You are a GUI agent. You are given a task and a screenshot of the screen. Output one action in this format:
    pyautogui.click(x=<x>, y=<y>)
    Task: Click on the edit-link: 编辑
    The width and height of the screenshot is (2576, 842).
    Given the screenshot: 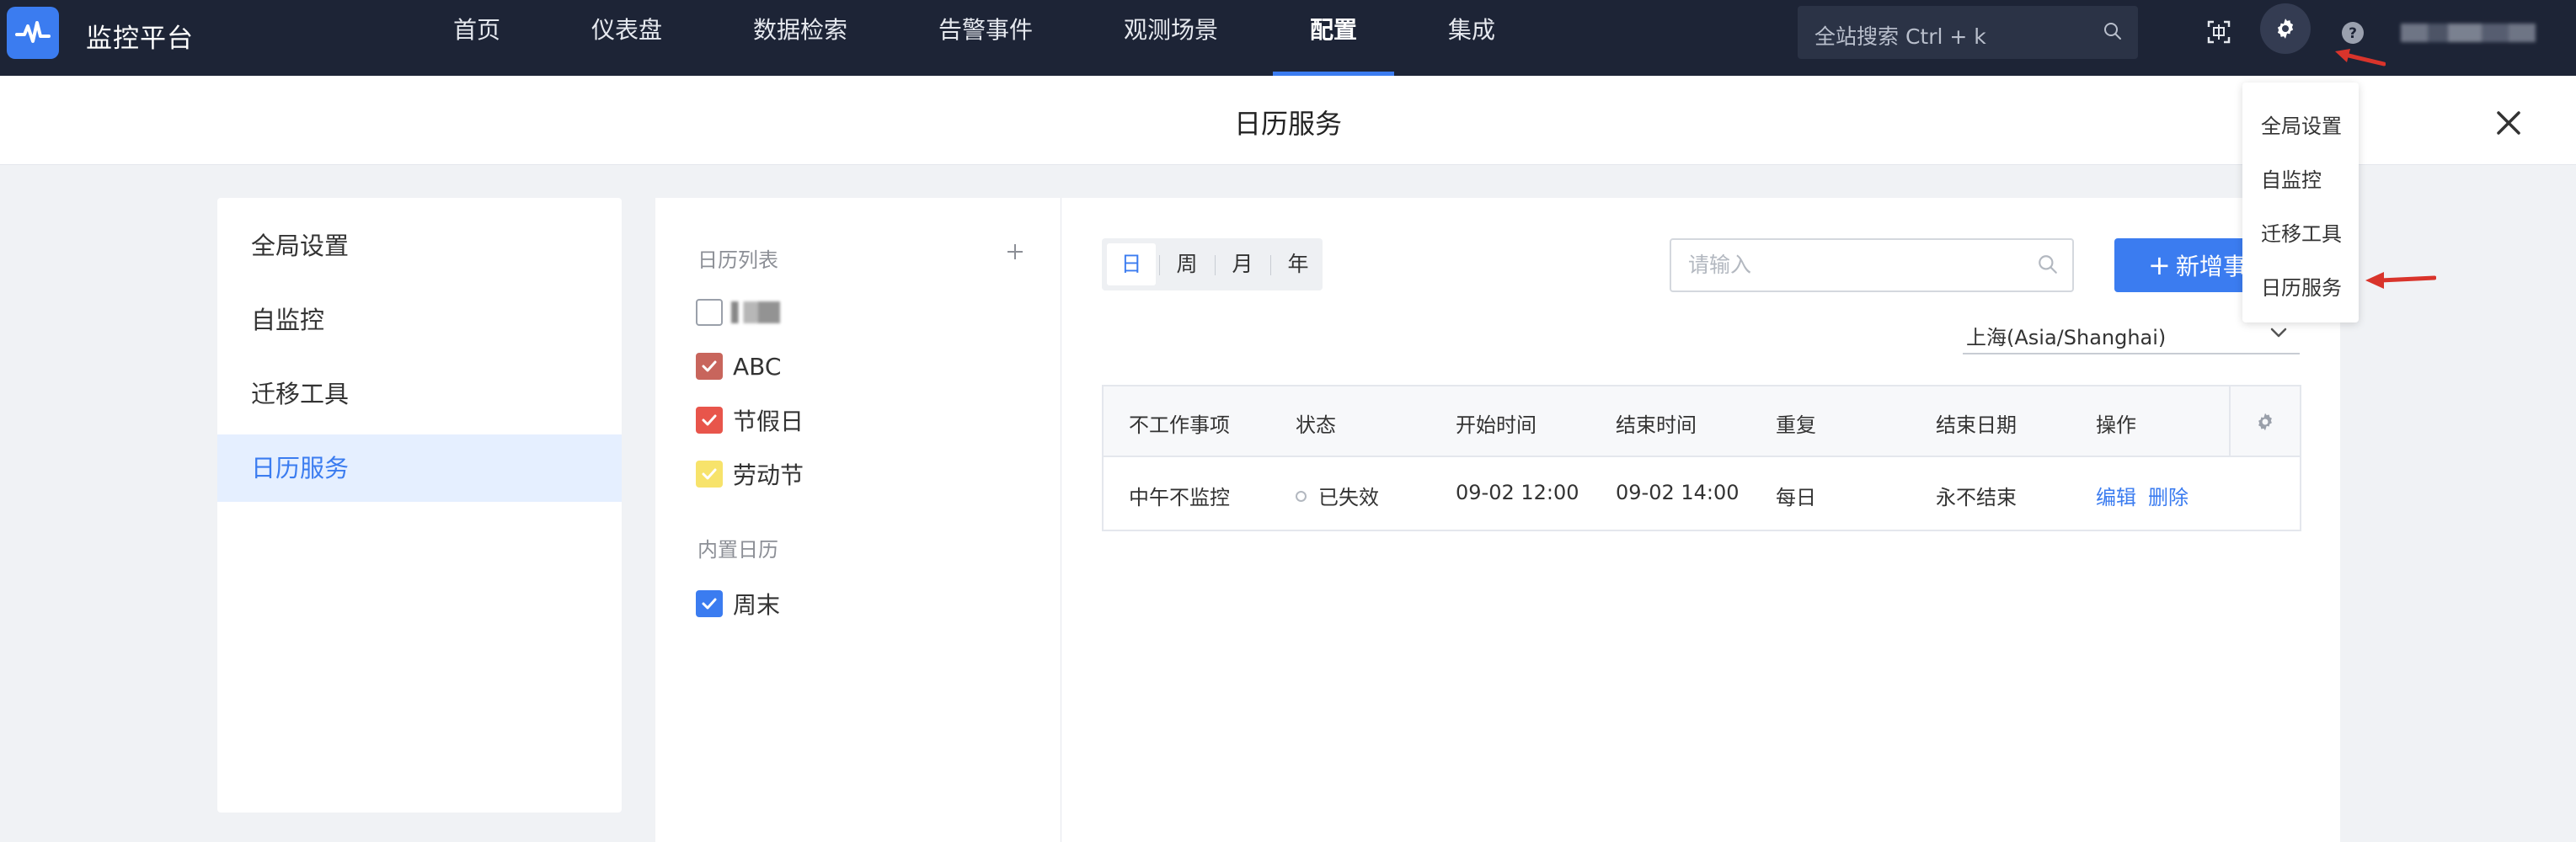 What is the action you would take?
    pyautogui.click(x=2116, y=497)
    